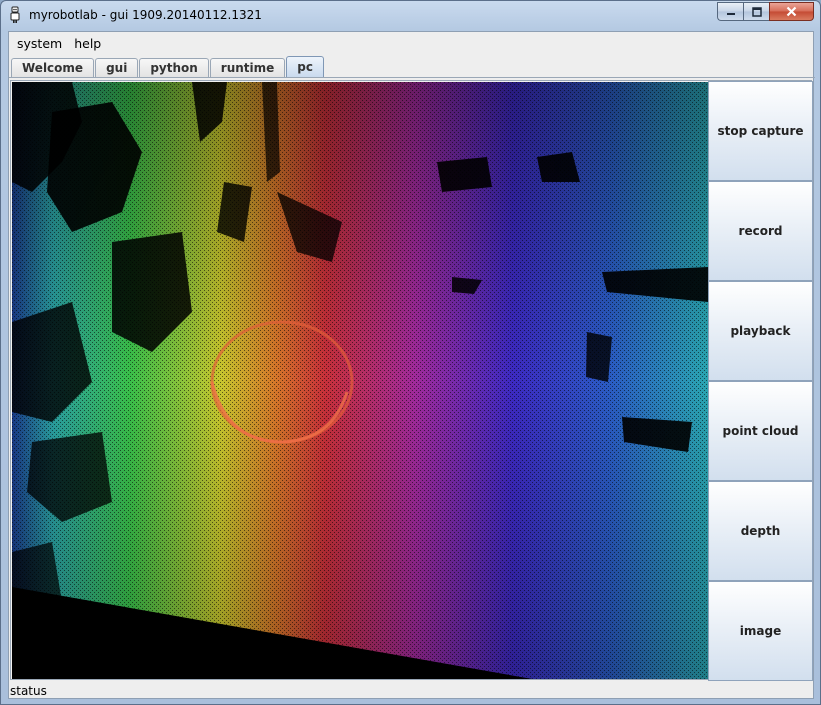  I want to click on caption-buttons, so click(765, 11).